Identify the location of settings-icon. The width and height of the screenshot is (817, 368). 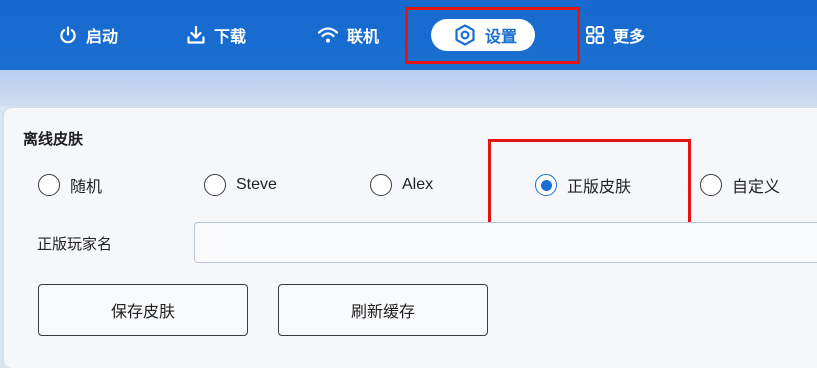
(465, 35).